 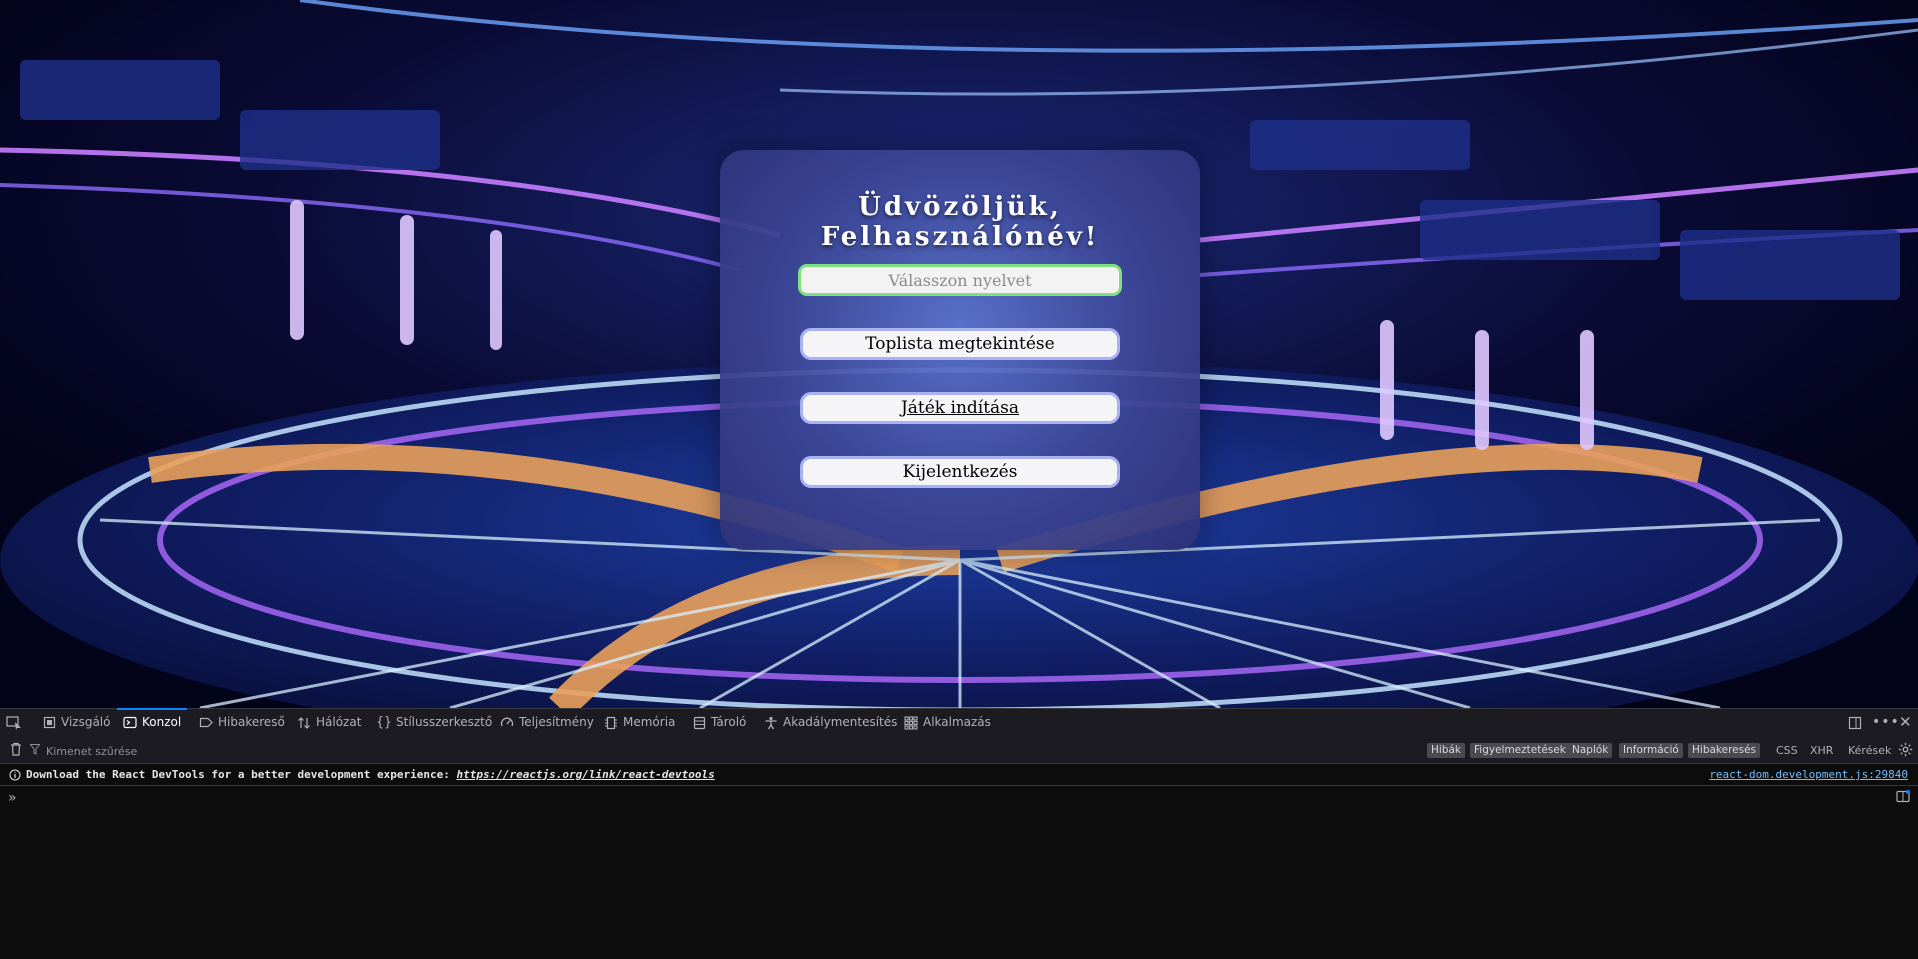 I want to click on storage-icon, so click(x=699, y=723).